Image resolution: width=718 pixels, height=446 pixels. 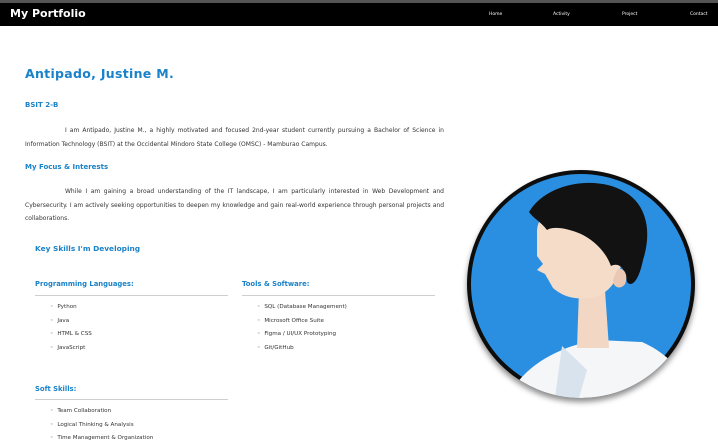 I want to click on list-item: Microsoft Office Suite, so click(x=302, y=322).